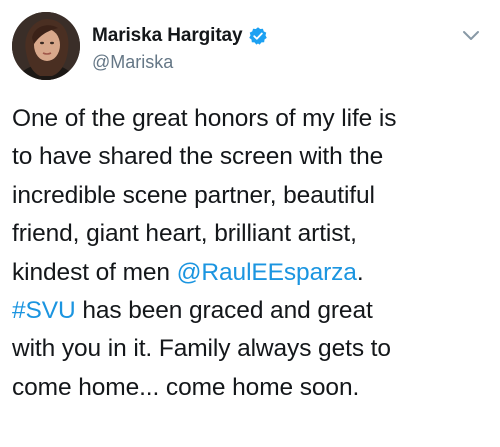  What do you see at coordinates (184, 234) in the screenshot?
I see `text-segment: friend, giant heart, brilliant artist,` at bounding box center [184, 234].